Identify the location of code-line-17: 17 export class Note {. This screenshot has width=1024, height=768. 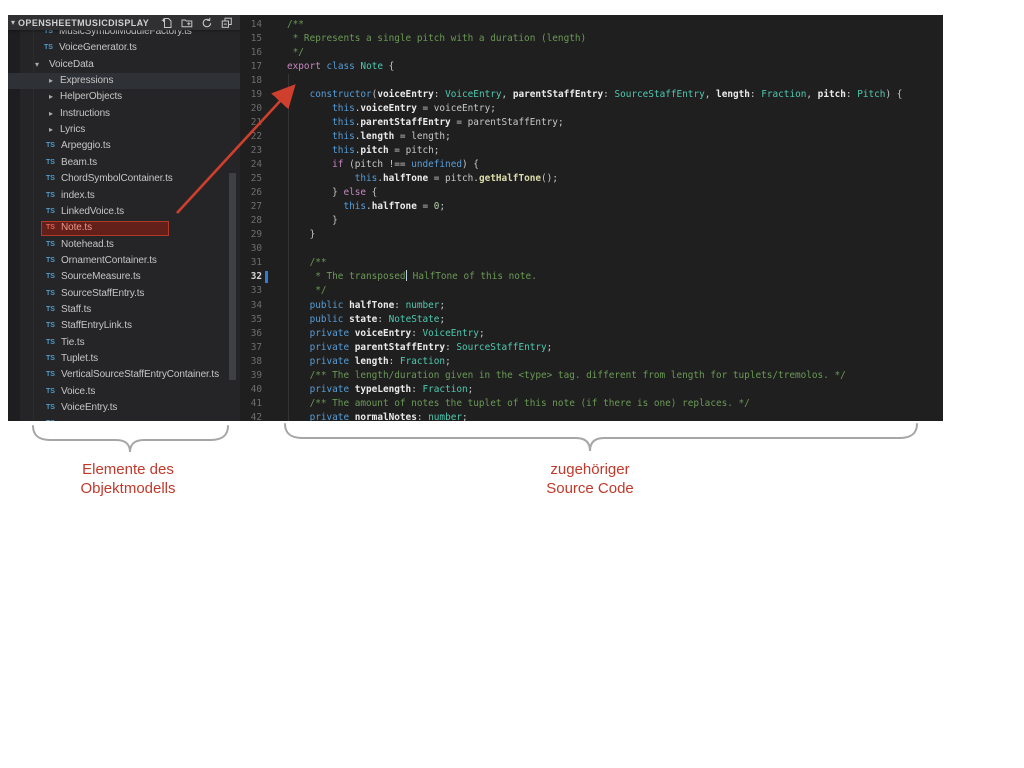
(591, 67).